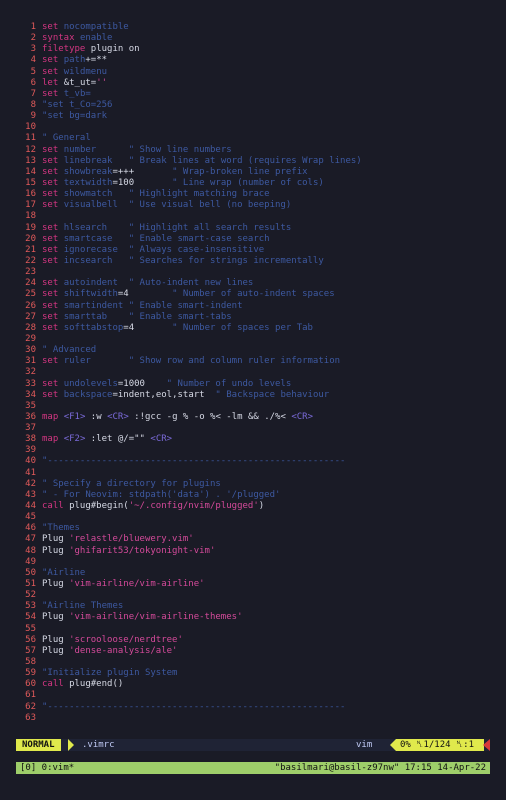 This screenshot has width=506, height=800. Describe the element at coordinates (30, 350) in the screenshot. I see `line-number: 30` at that location.